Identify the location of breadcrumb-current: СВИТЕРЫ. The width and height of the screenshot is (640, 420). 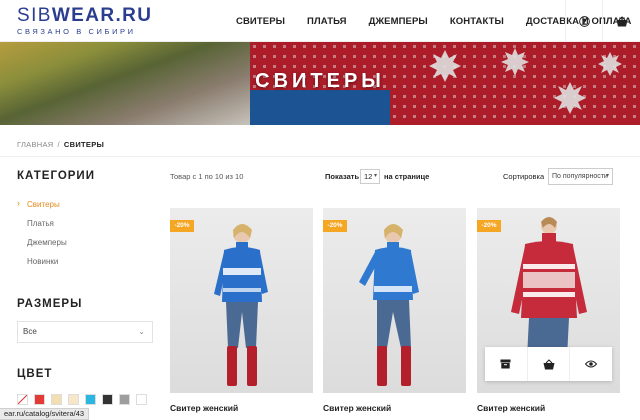
(84, 144).